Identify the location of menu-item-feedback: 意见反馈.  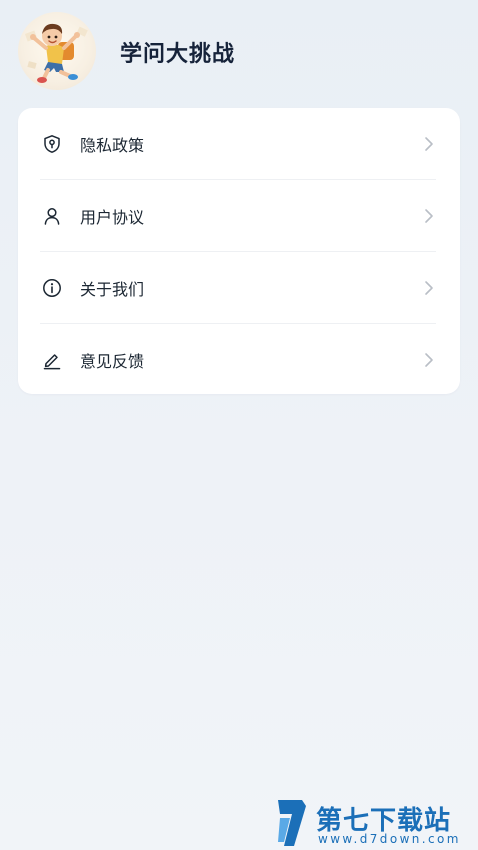
(238, 359).